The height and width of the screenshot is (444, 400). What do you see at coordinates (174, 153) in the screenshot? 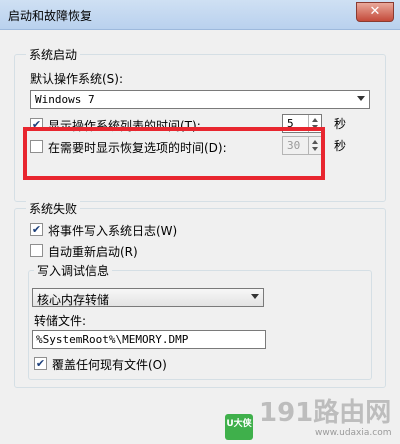
I see `highlight-box` at bounding box center [174, 153].